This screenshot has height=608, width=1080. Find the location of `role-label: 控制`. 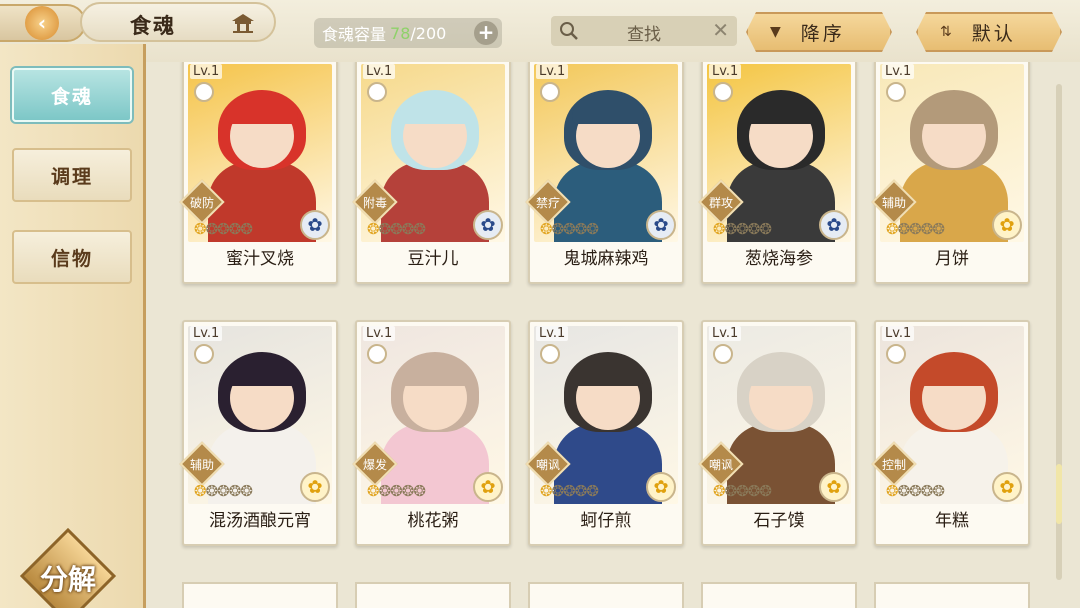

role-label: 控制 is located at coordinates (893, 465).